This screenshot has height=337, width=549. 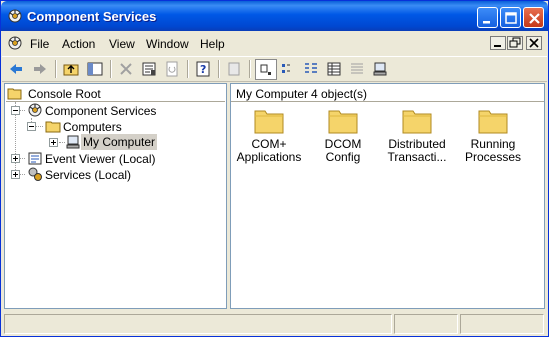 What do you see at coordinates (39, 44) in the screenshot?
I see `menu-file: File` at bounding box center [39, 44].